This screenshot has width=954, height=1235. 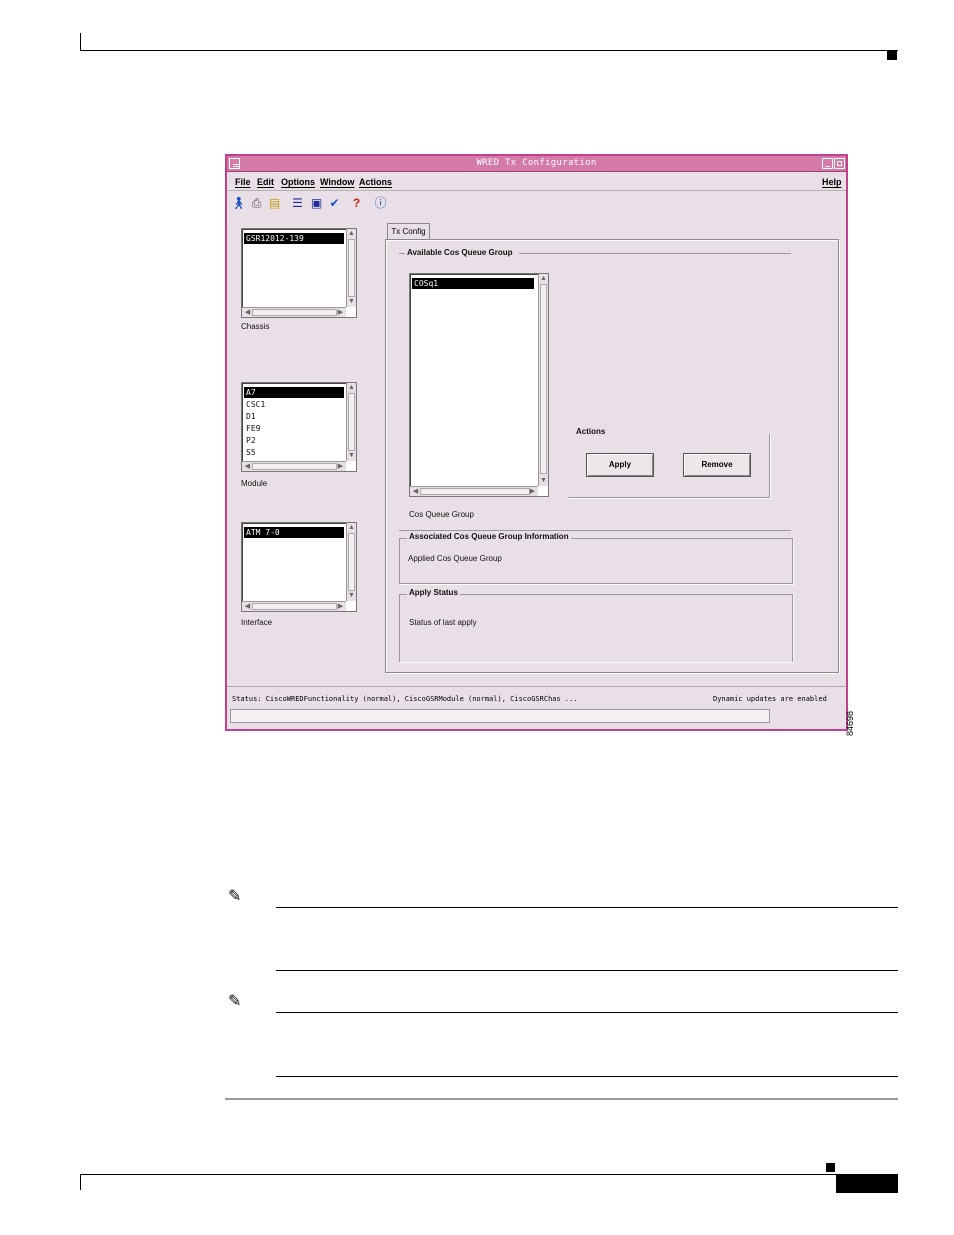 What do you see at coordinates (620, 465) in the screenshot?
I see `apply-button: Apply` at bounding box center [620, 465].